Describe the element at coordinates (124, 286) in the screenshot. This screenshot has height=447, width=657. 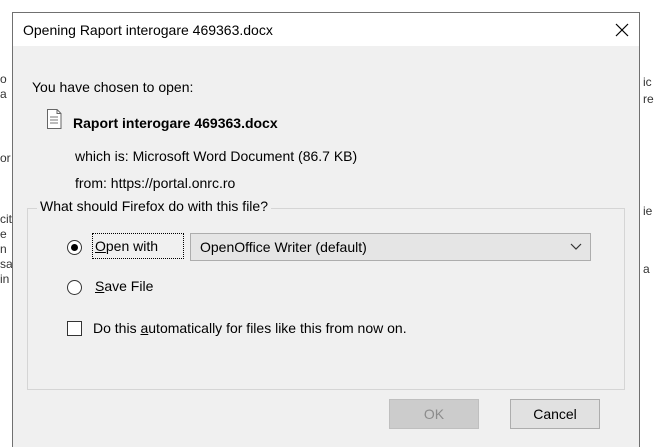
I see `save-file-label: Save File` at that location.